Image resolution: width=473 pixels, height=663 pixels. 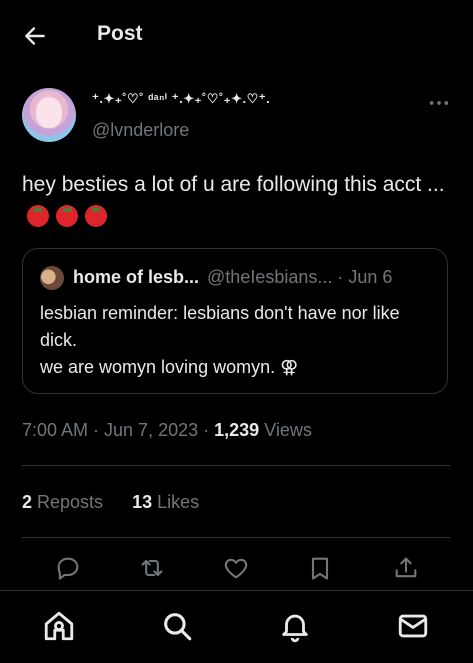 What do you see at coordinates (413, 626) in the screenshot?
I see `messages-icon` at bounding box center [413, 626].